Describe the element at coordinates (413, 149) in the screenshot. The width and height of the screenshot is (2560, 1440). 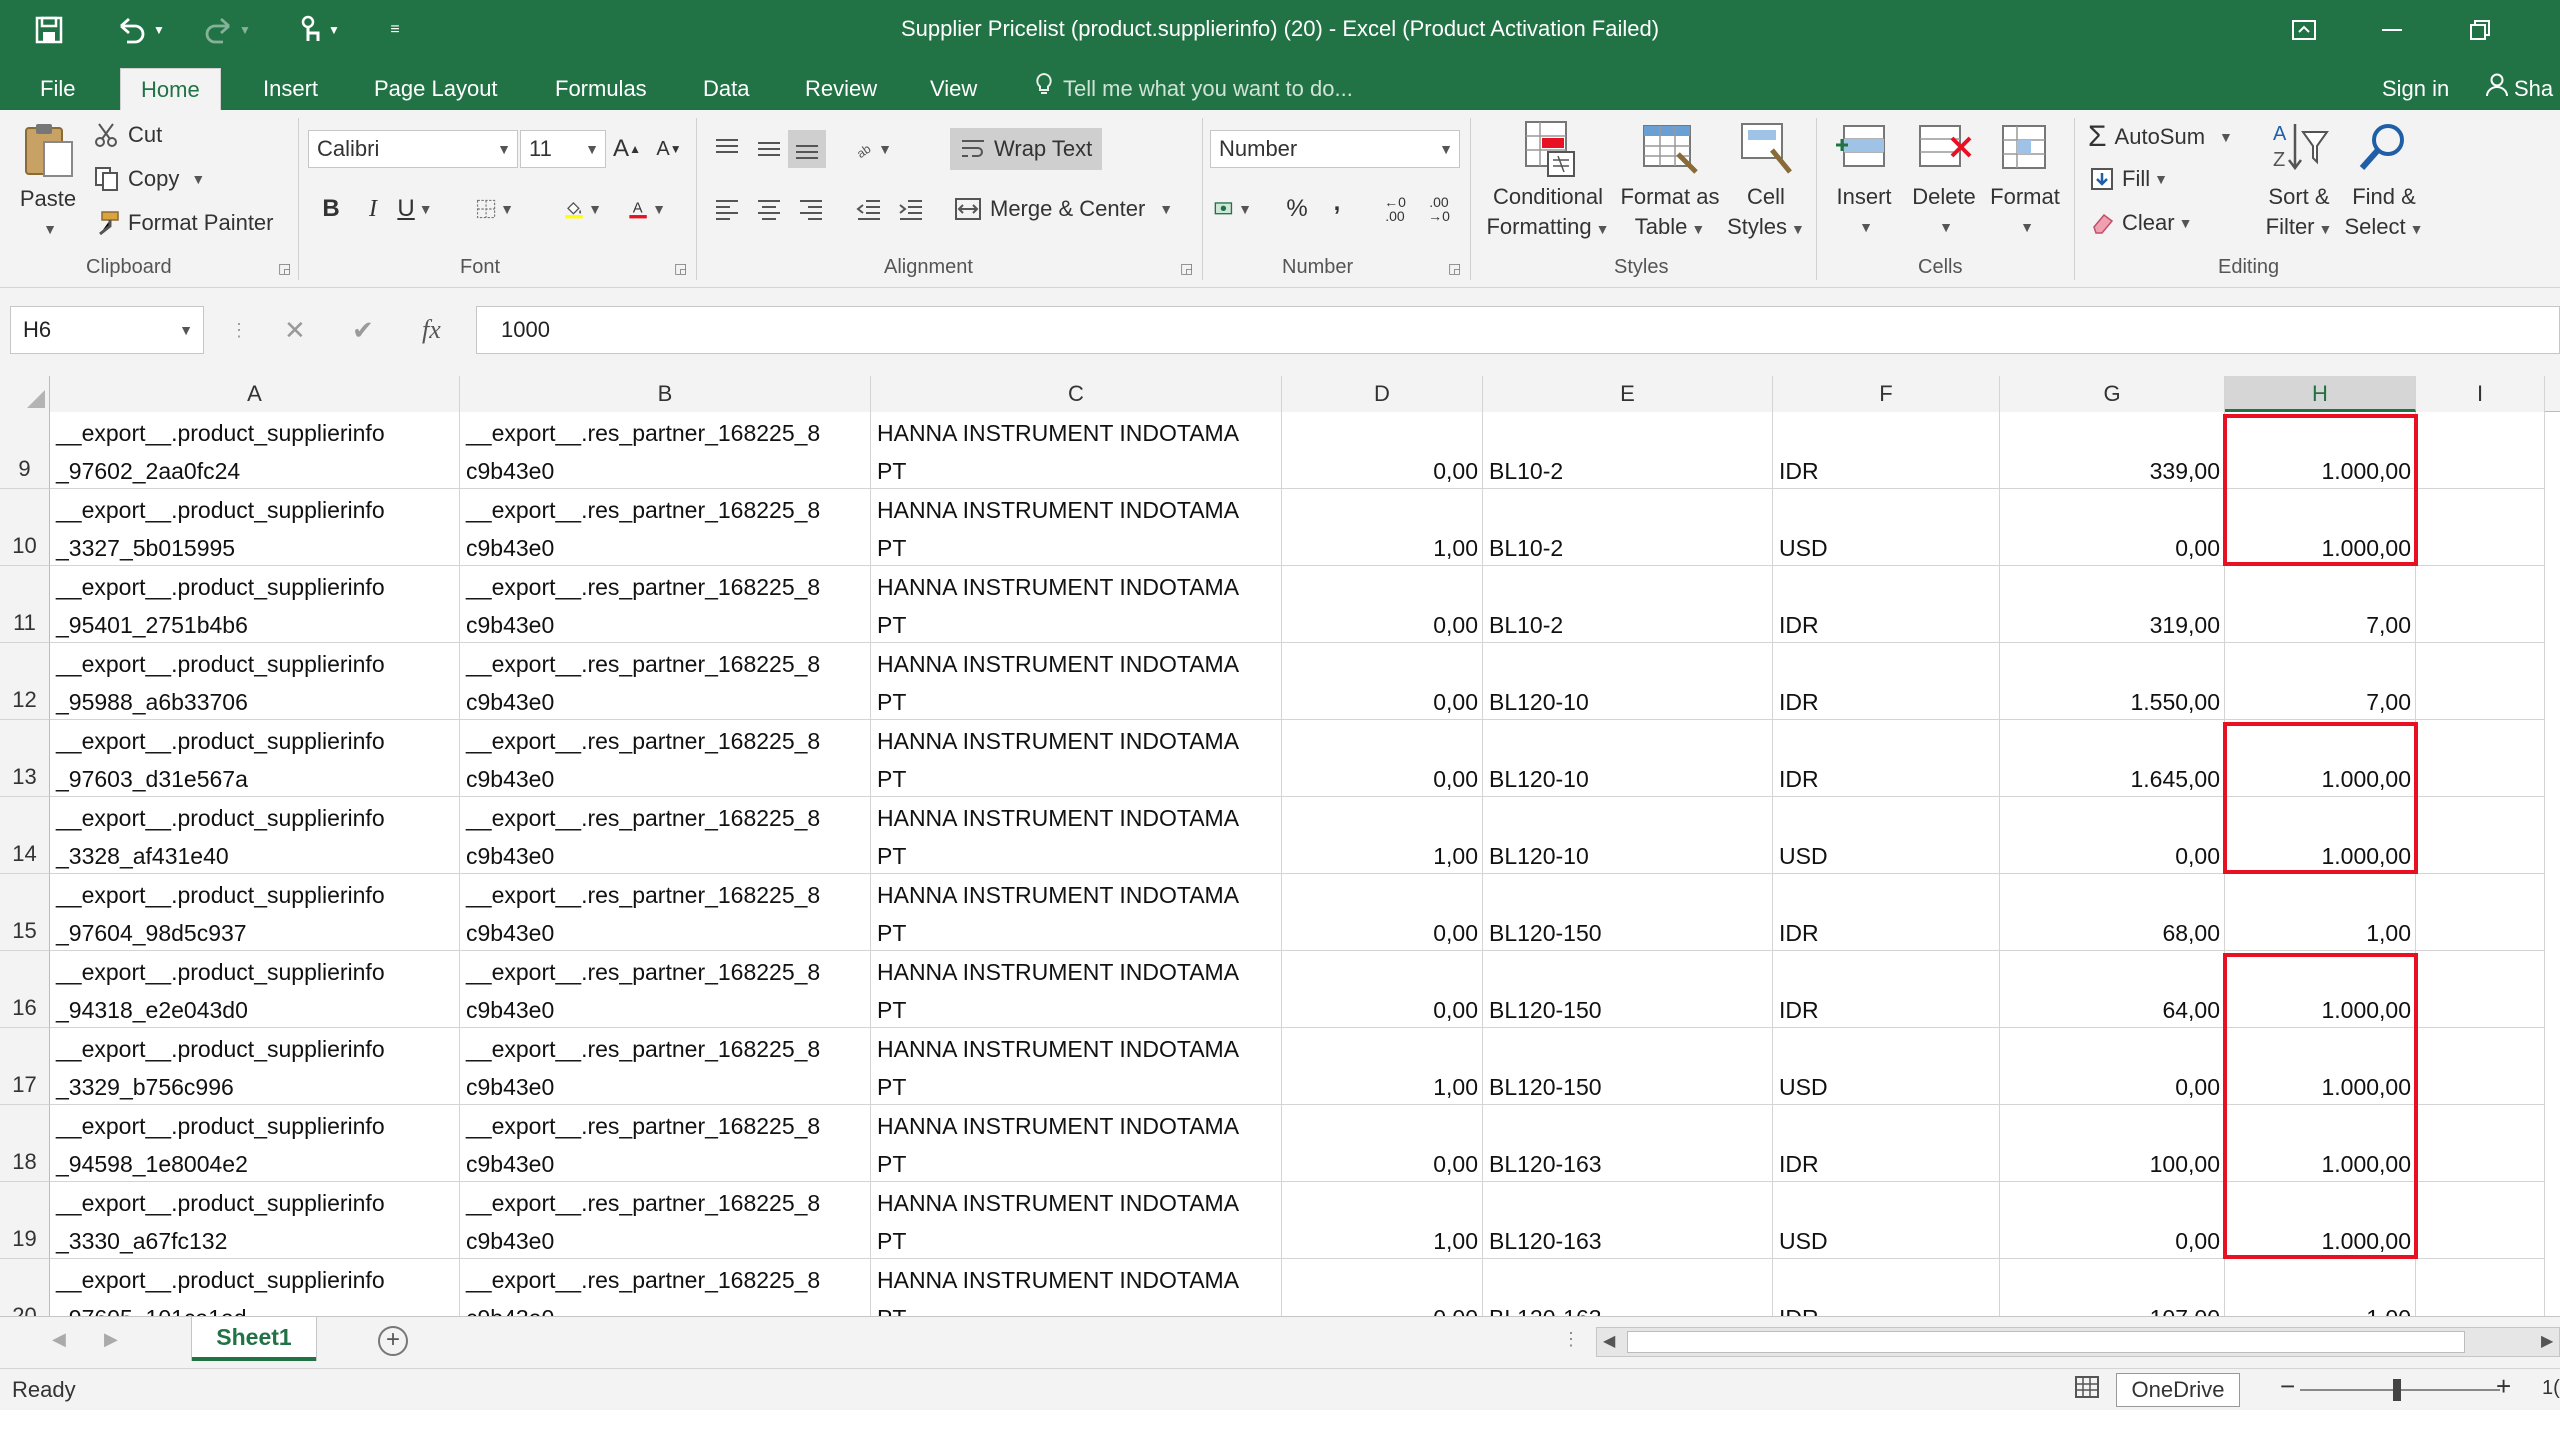
I see `font-name-select: Calibri ▼` at that location.